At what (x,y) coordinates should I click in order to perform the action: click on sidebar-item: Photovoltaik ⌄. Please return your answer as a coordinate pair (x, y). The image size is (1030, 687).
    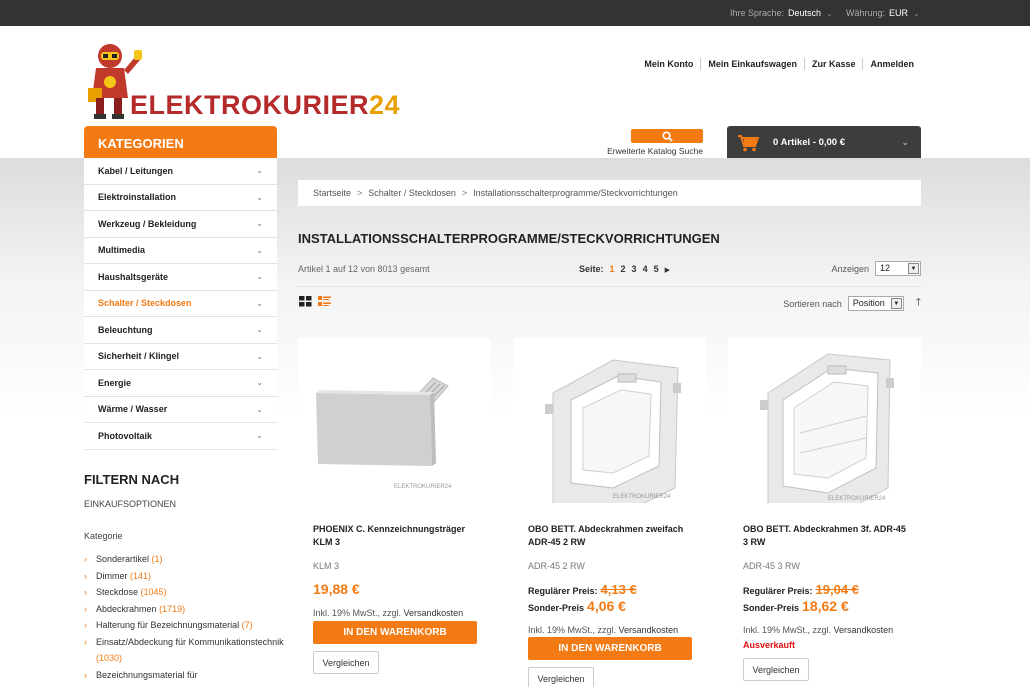
    Looking at the image, I should click on (180, 436).